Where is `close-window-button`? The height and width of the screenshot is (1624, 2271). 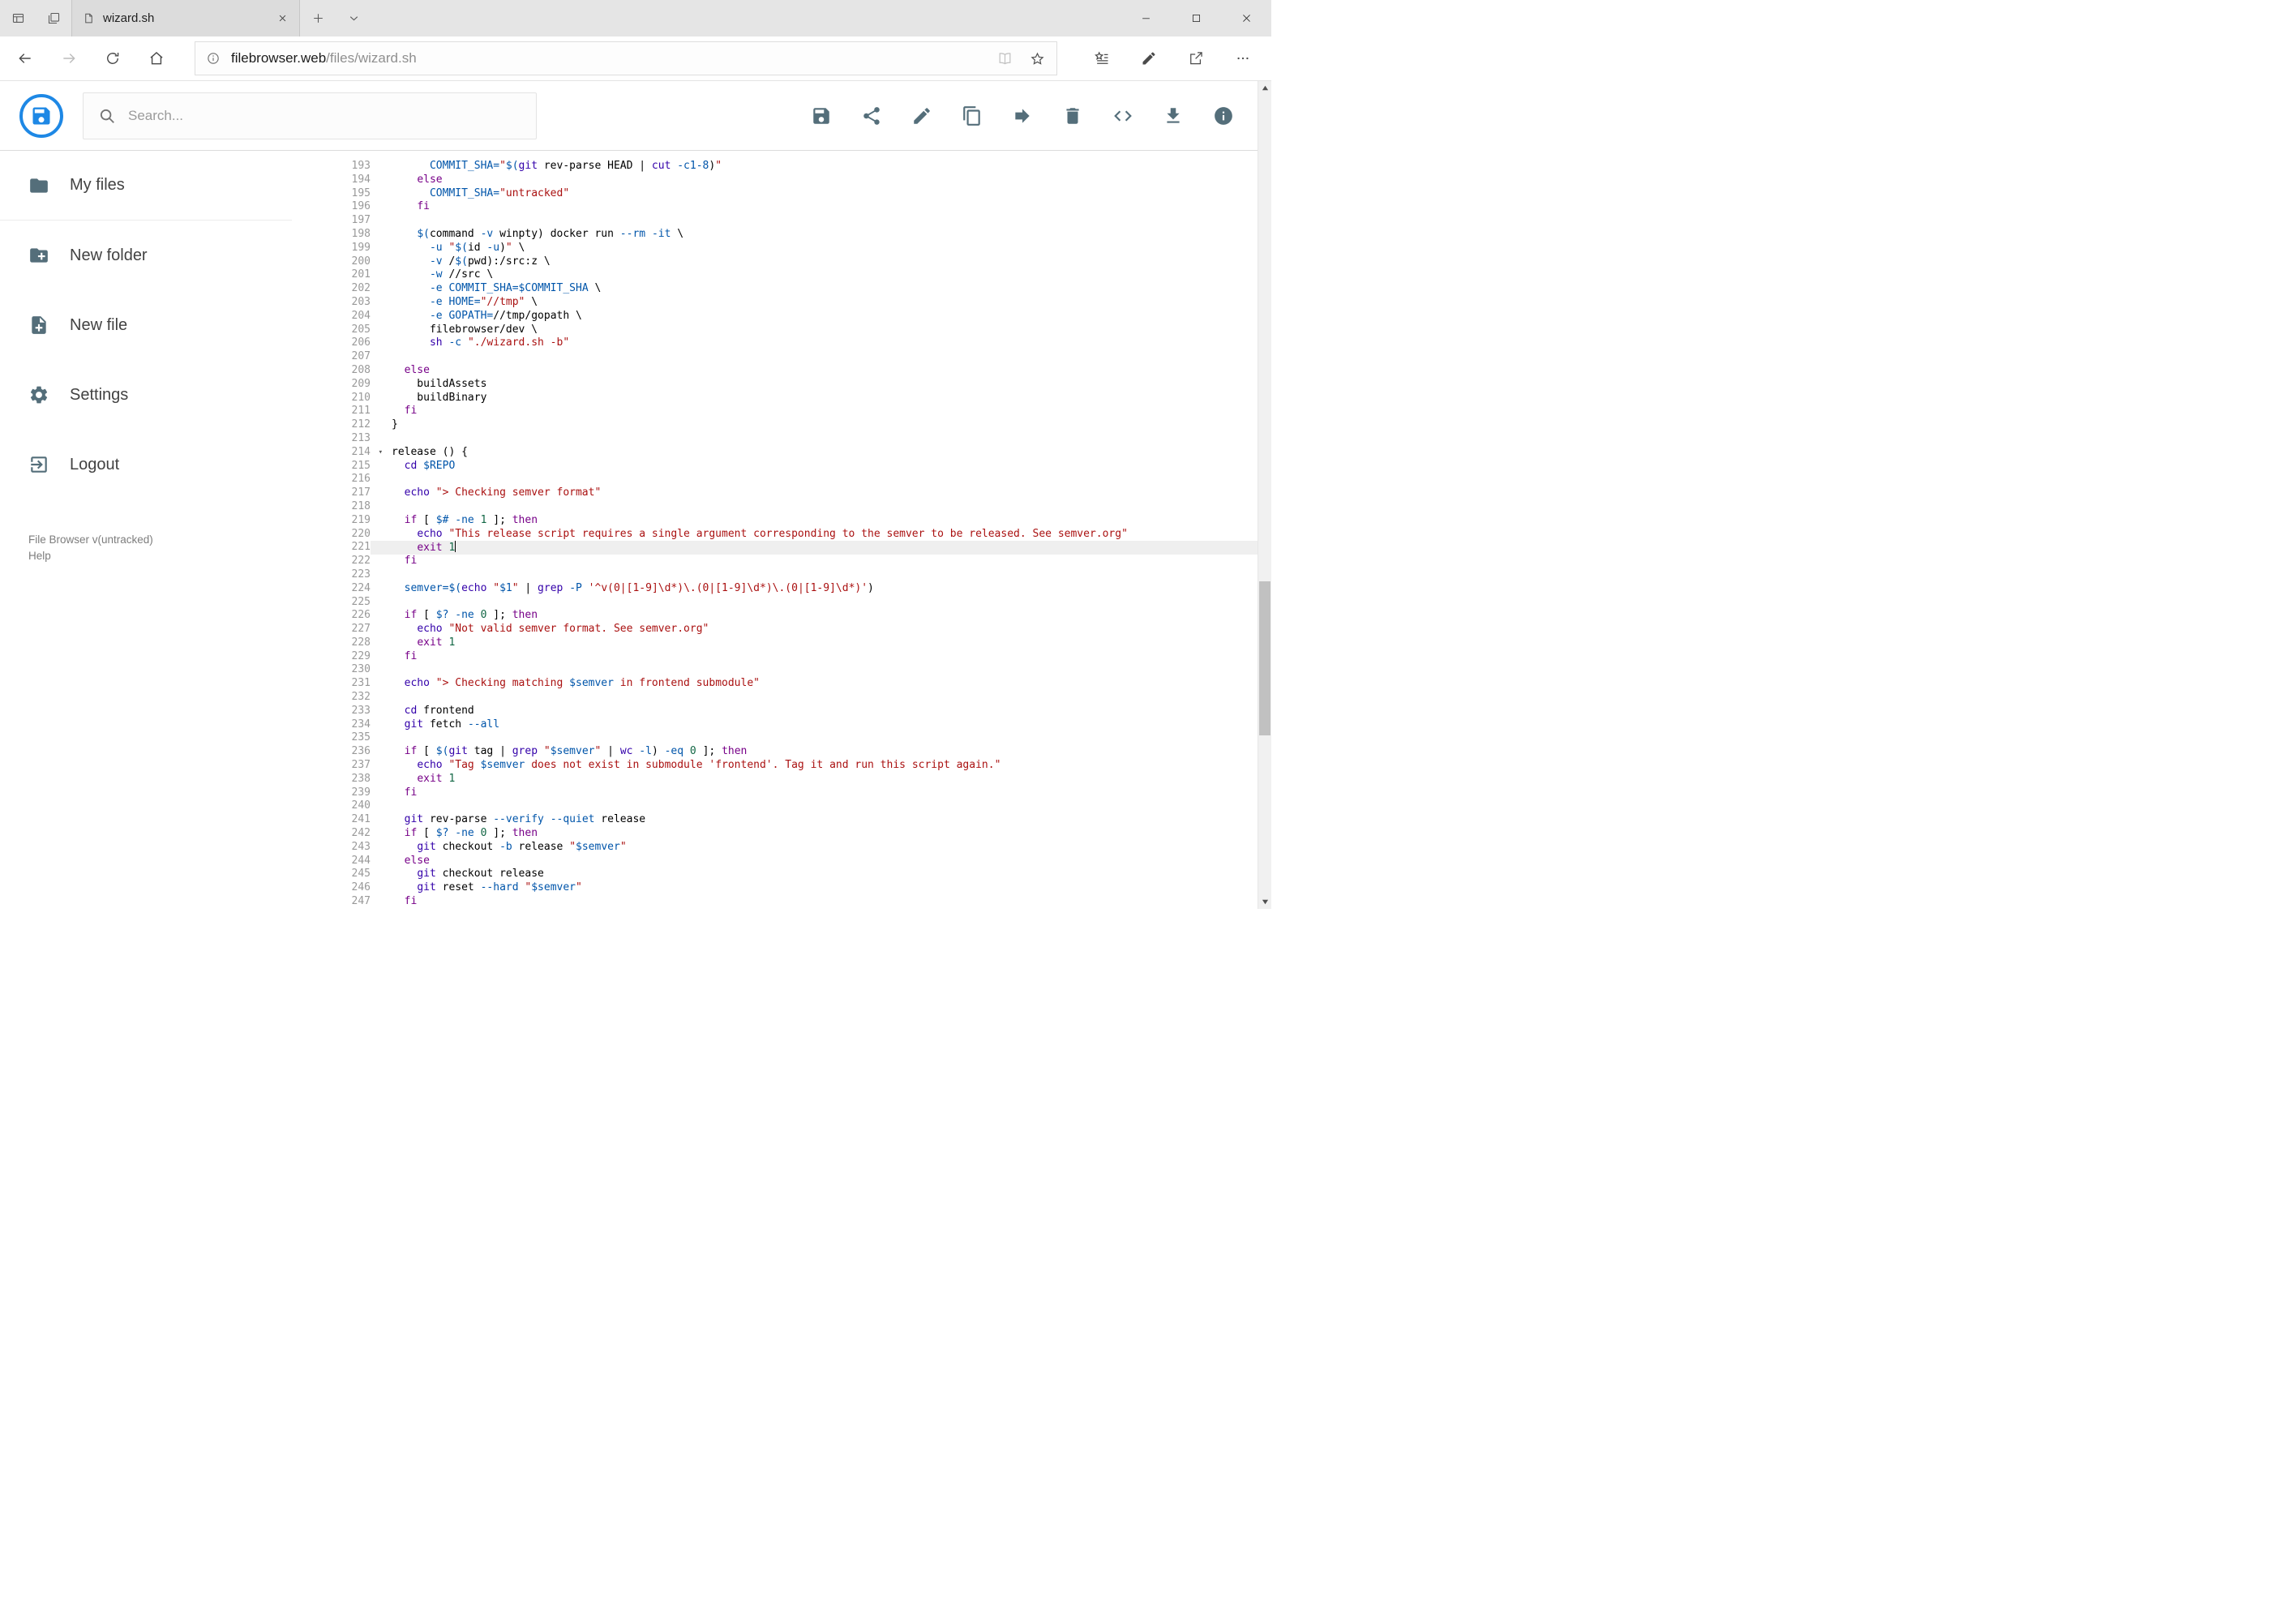
close-window-button is located at coordinates (1246, 18).